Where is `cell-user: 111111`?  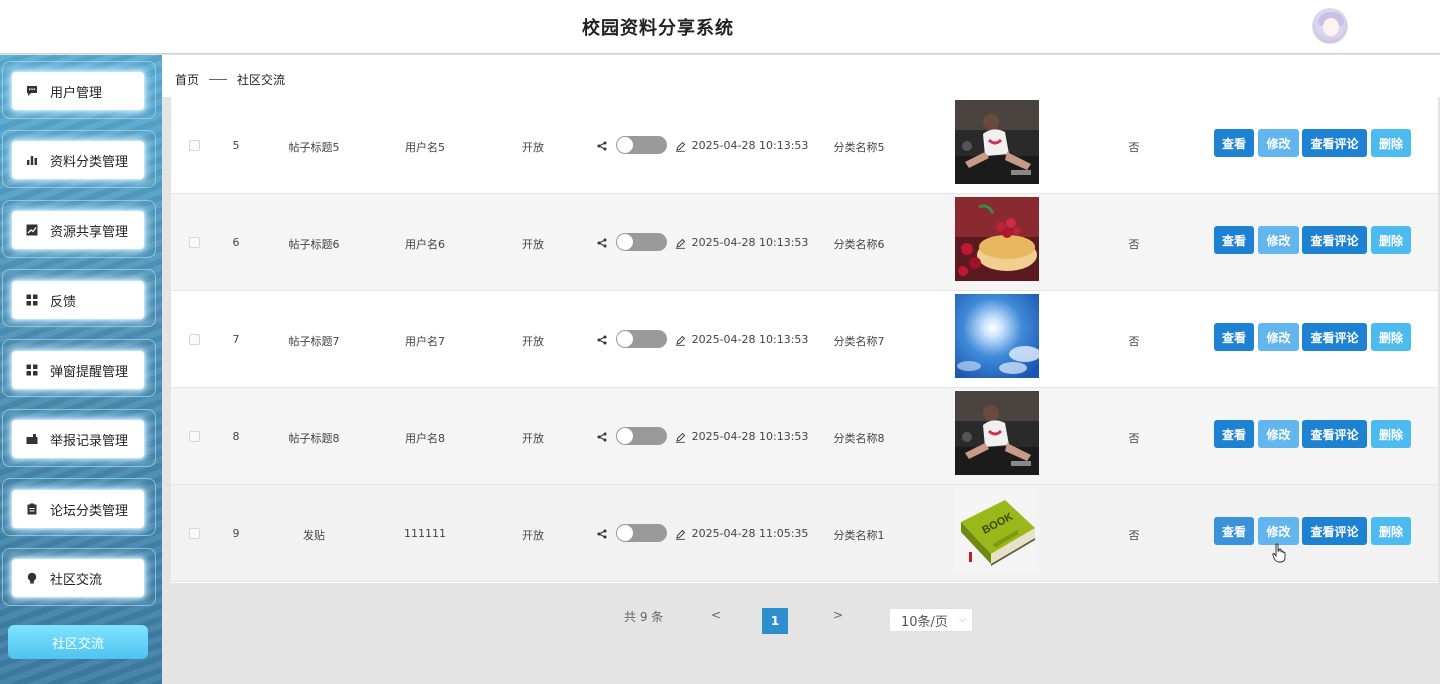
cell-user: 111111 is located at coordinates (425, 533).